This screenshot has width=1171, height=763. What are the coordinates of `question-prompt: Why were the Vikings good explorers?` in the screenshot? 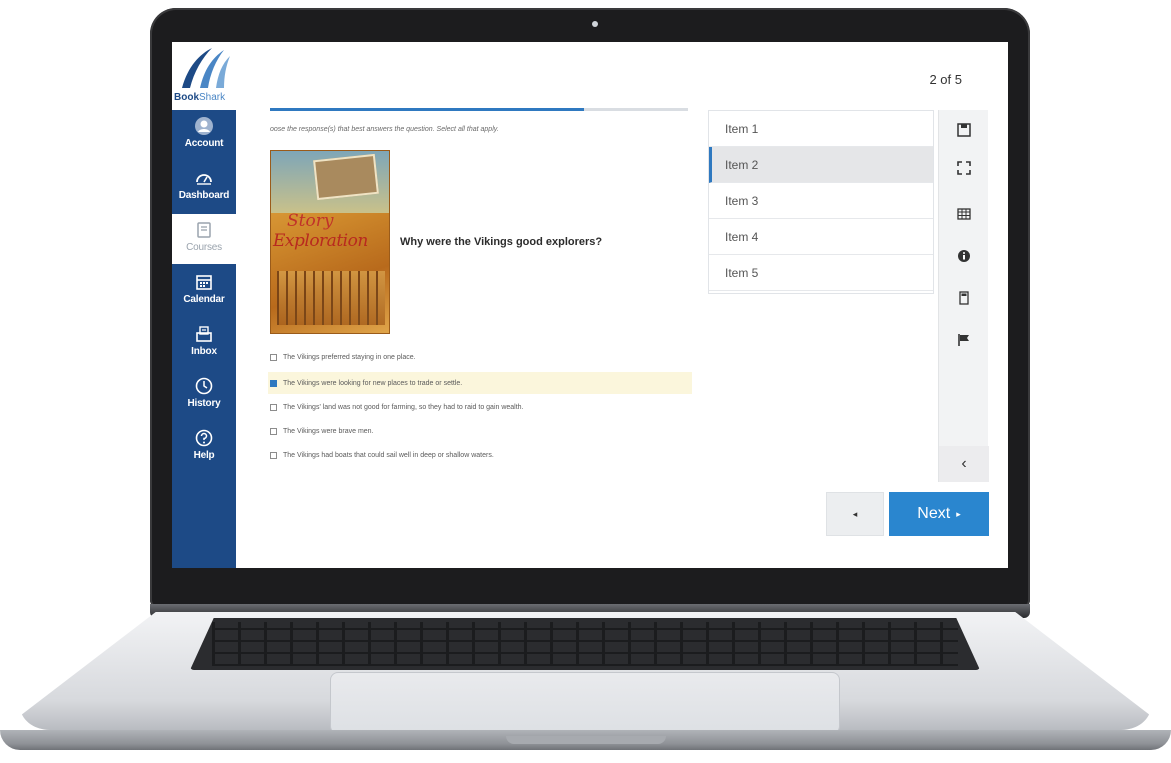 It's located at (501, 242).